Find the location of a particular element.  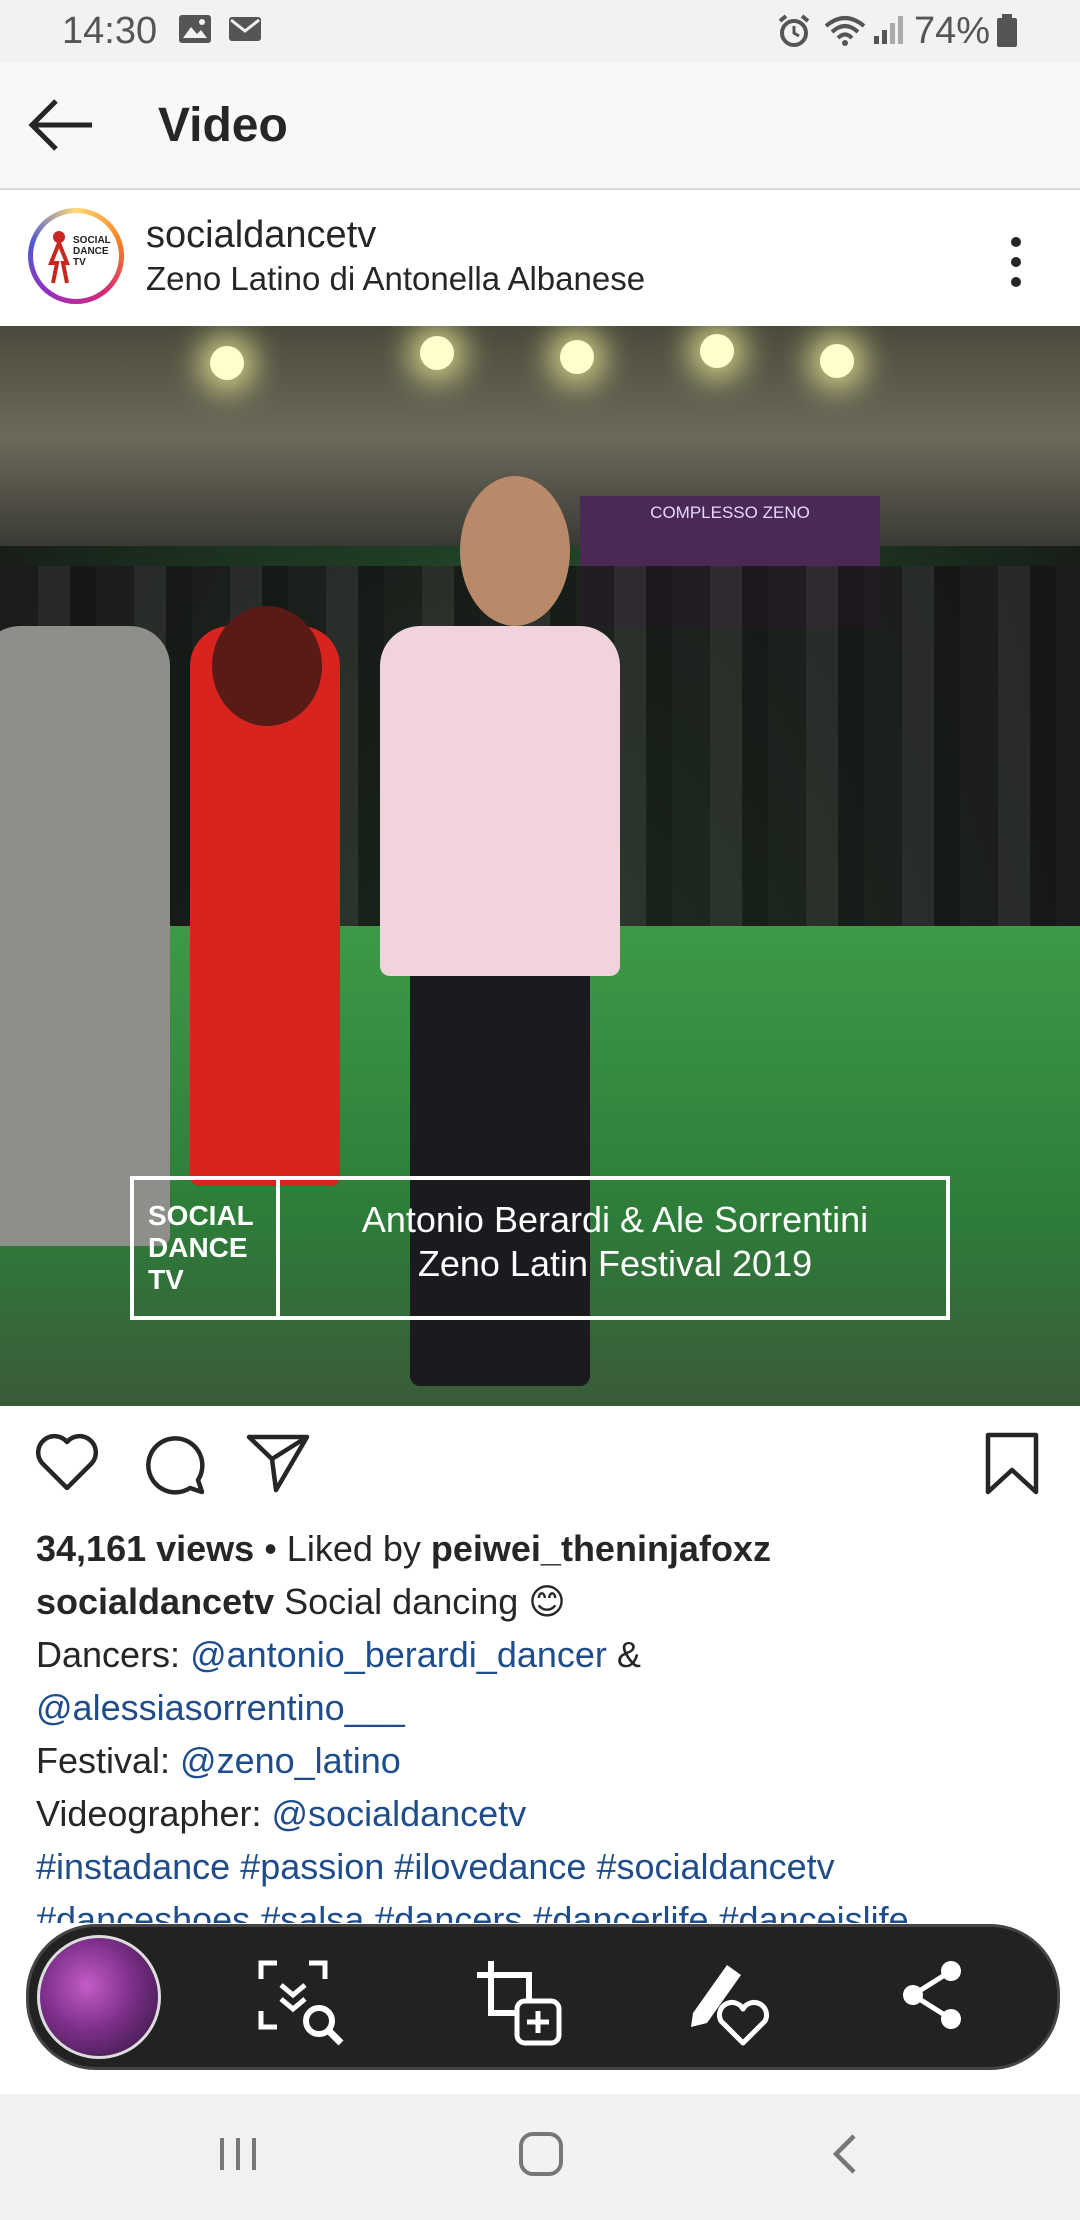

app-bar: Video is located at coordinates (540, 126).